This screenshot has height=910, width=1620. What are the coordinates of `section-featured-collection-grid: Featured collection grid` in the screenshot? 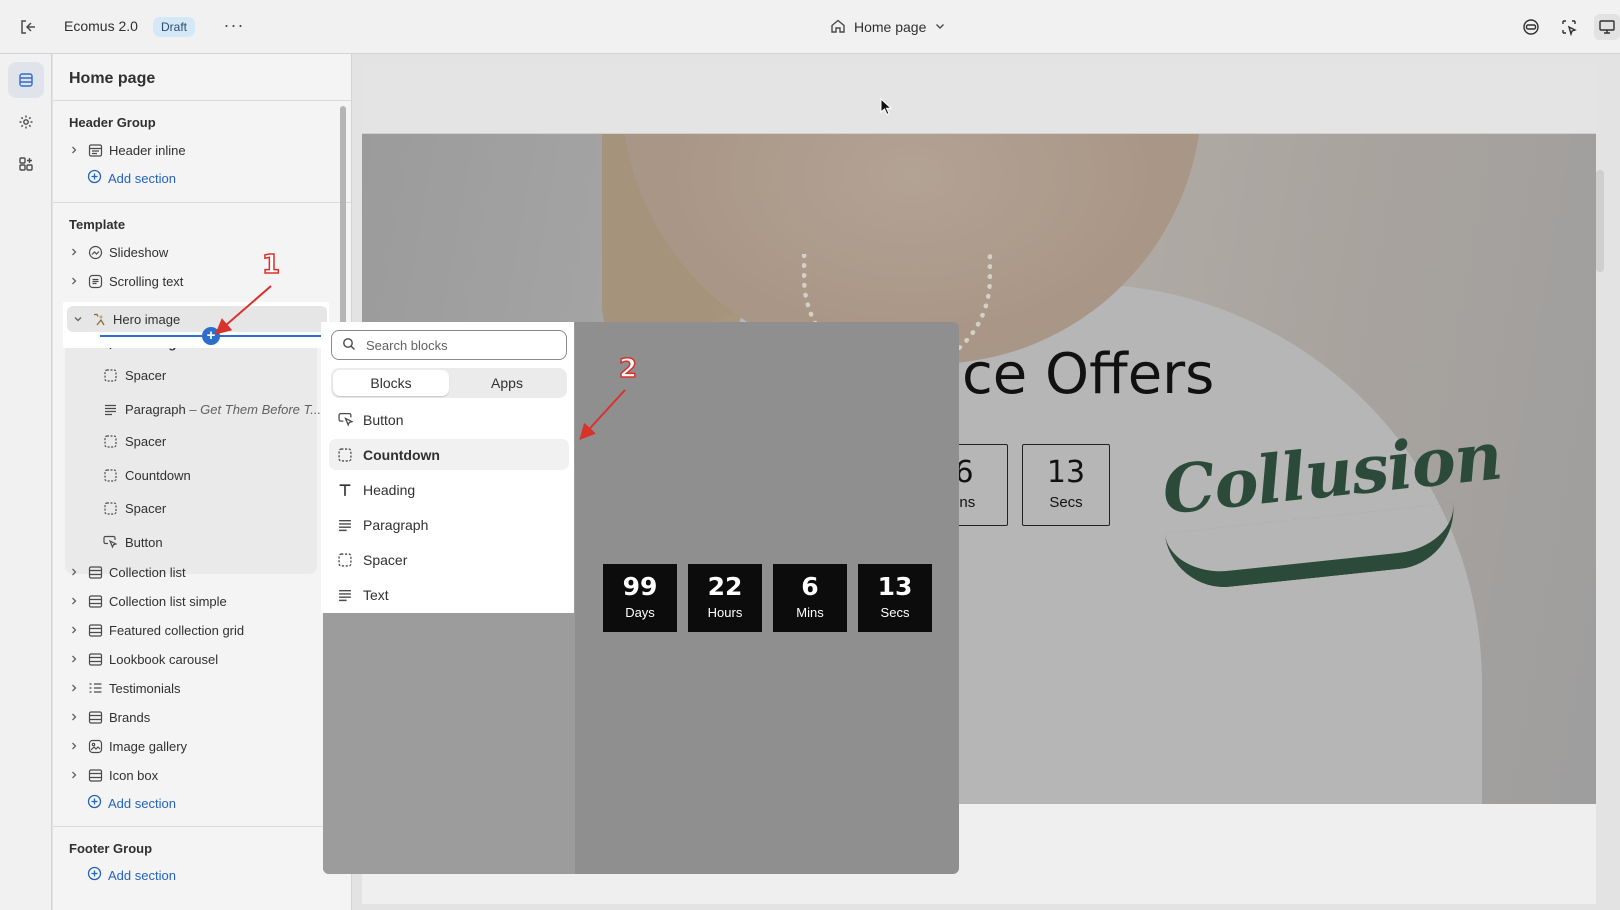 It's located at (191, 630).